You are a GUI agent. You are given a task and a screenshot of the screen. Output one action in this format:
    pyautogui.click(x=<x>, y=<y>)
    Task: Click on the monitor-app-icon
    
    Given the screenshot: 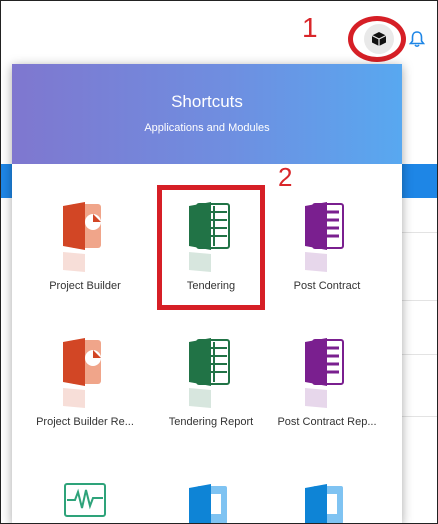 What is the action you would take?
    pyautogui.click(x=85, y=500)
    